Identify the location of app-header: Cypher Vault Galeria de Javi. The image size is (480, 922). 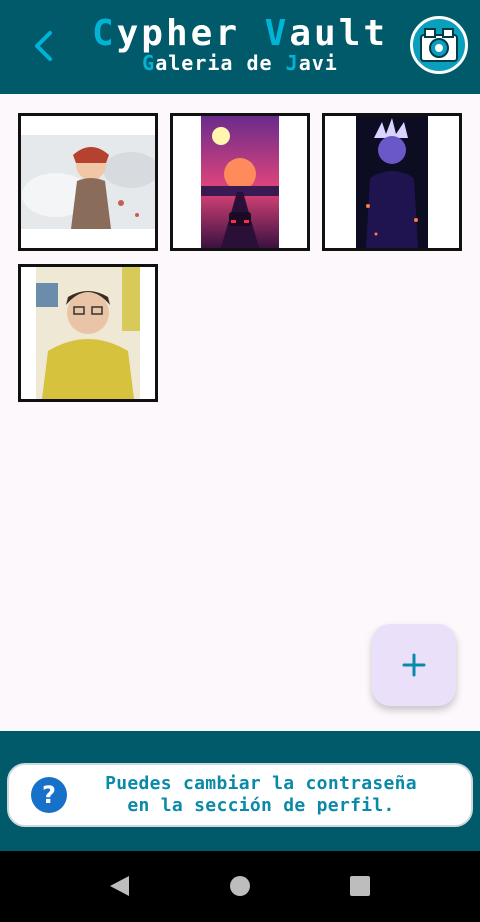
(240, 47).